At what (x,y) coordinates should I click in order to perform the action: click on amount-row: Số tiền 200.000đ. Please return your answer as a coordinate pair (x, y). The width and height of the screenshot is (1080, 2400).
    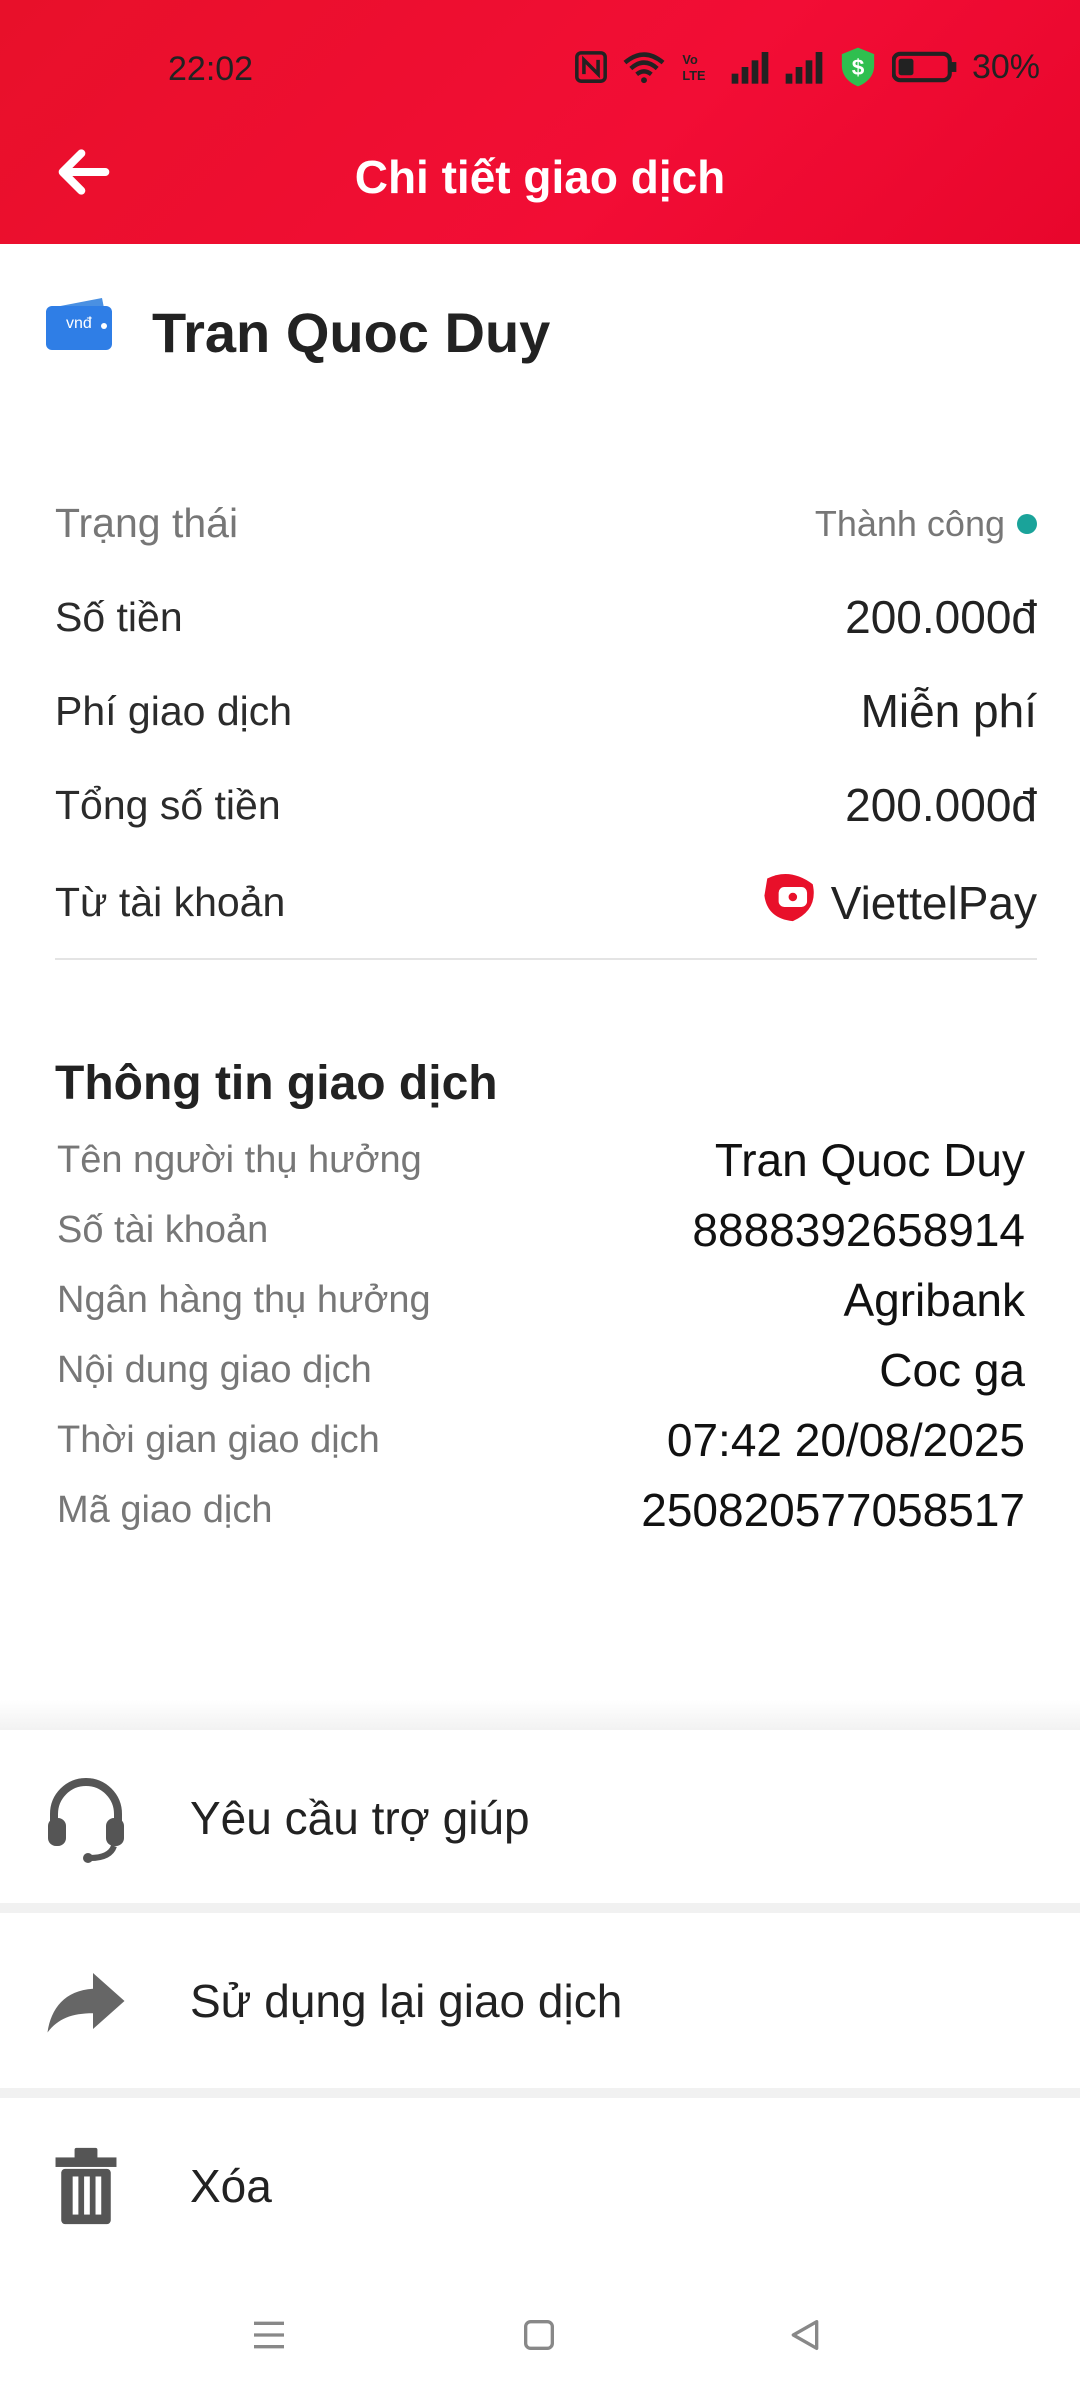
    Looking at the image, I should click on (546, 617).